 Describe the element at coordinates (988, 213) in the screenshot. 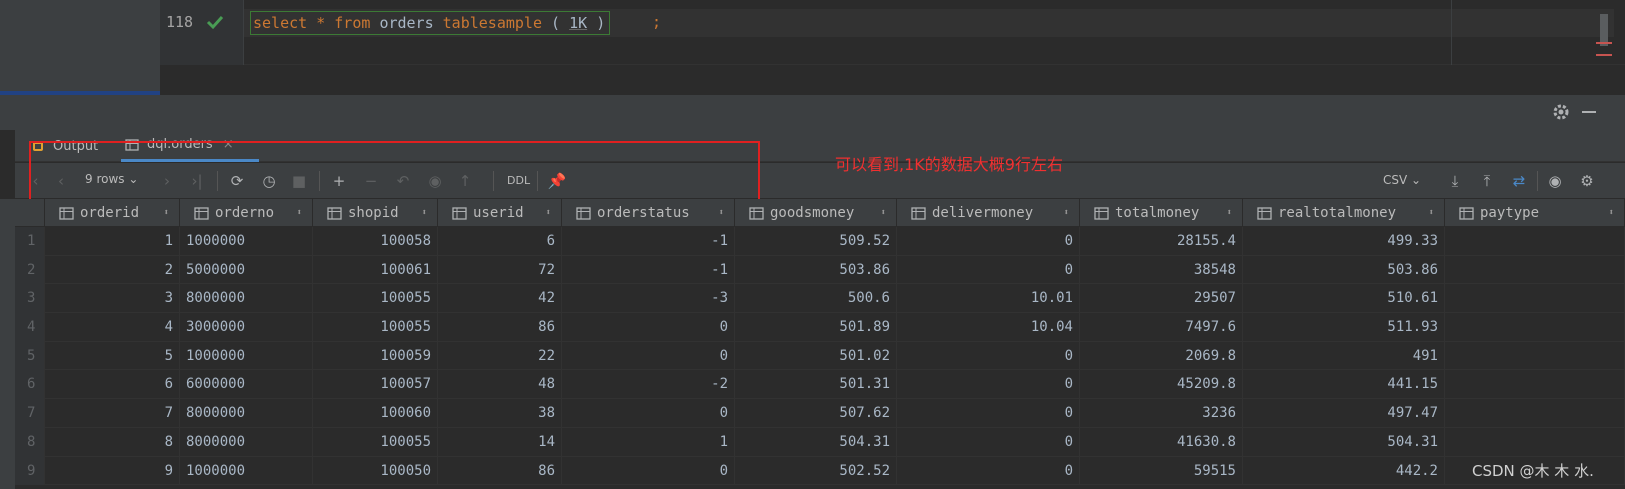

I see `column-header-delivermoney: delivermoney ⬍` at that location.